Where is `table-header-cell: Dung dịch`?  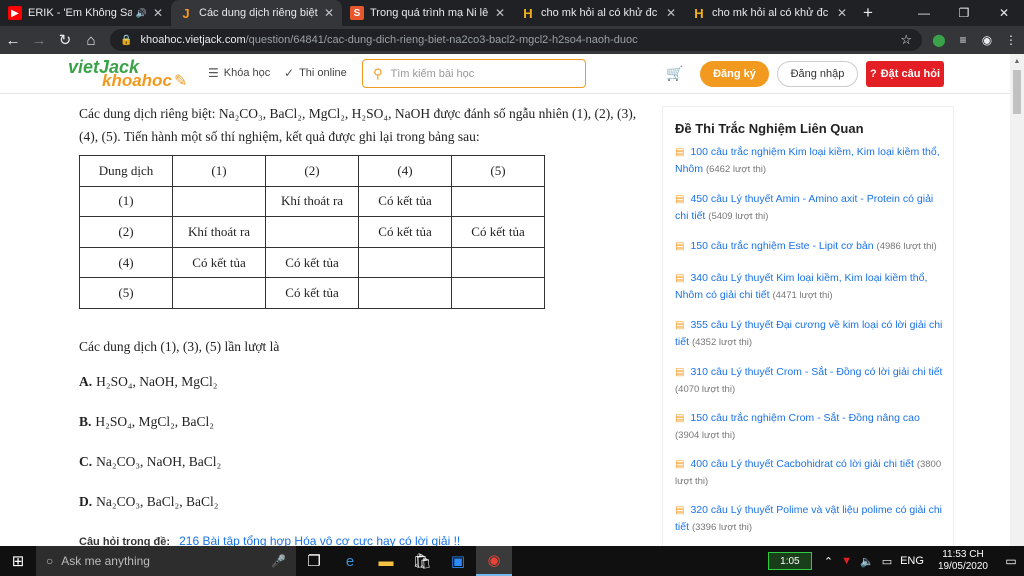
table-header-cell: Dung dịch is located at coordinates (126, 171).